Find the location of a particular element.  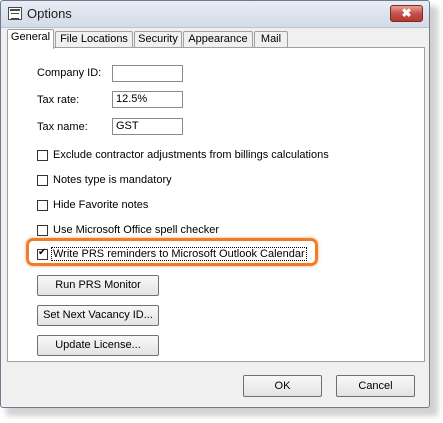

checkbox-label: Use Microsoft Office spell checker is located at coordinates (136, 230).